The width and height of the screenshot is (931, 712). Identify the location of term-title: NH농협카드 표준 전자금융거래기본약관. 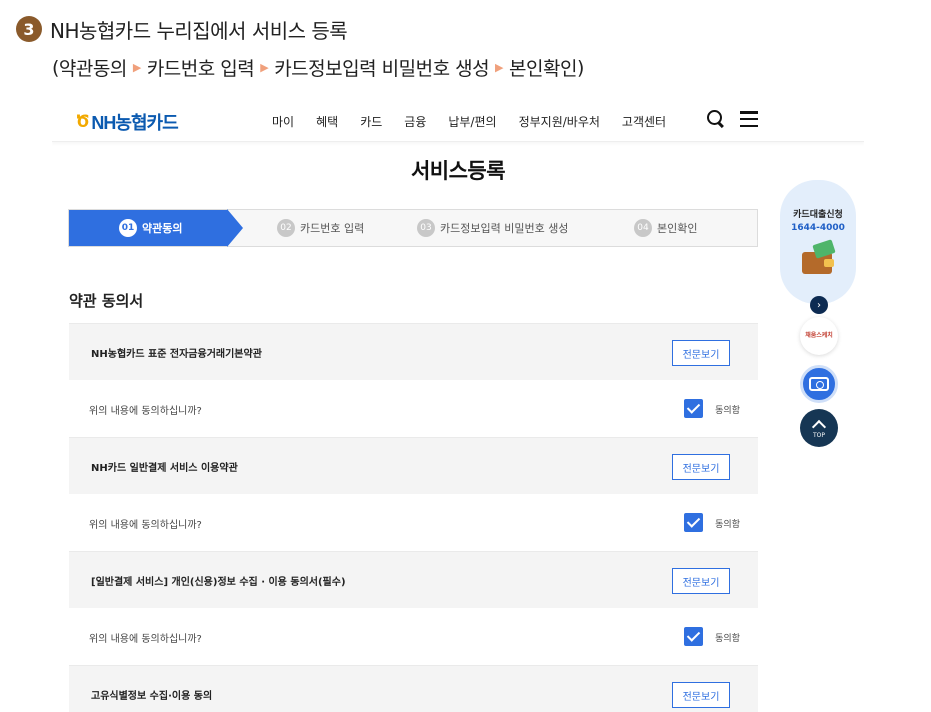
(176, 354).